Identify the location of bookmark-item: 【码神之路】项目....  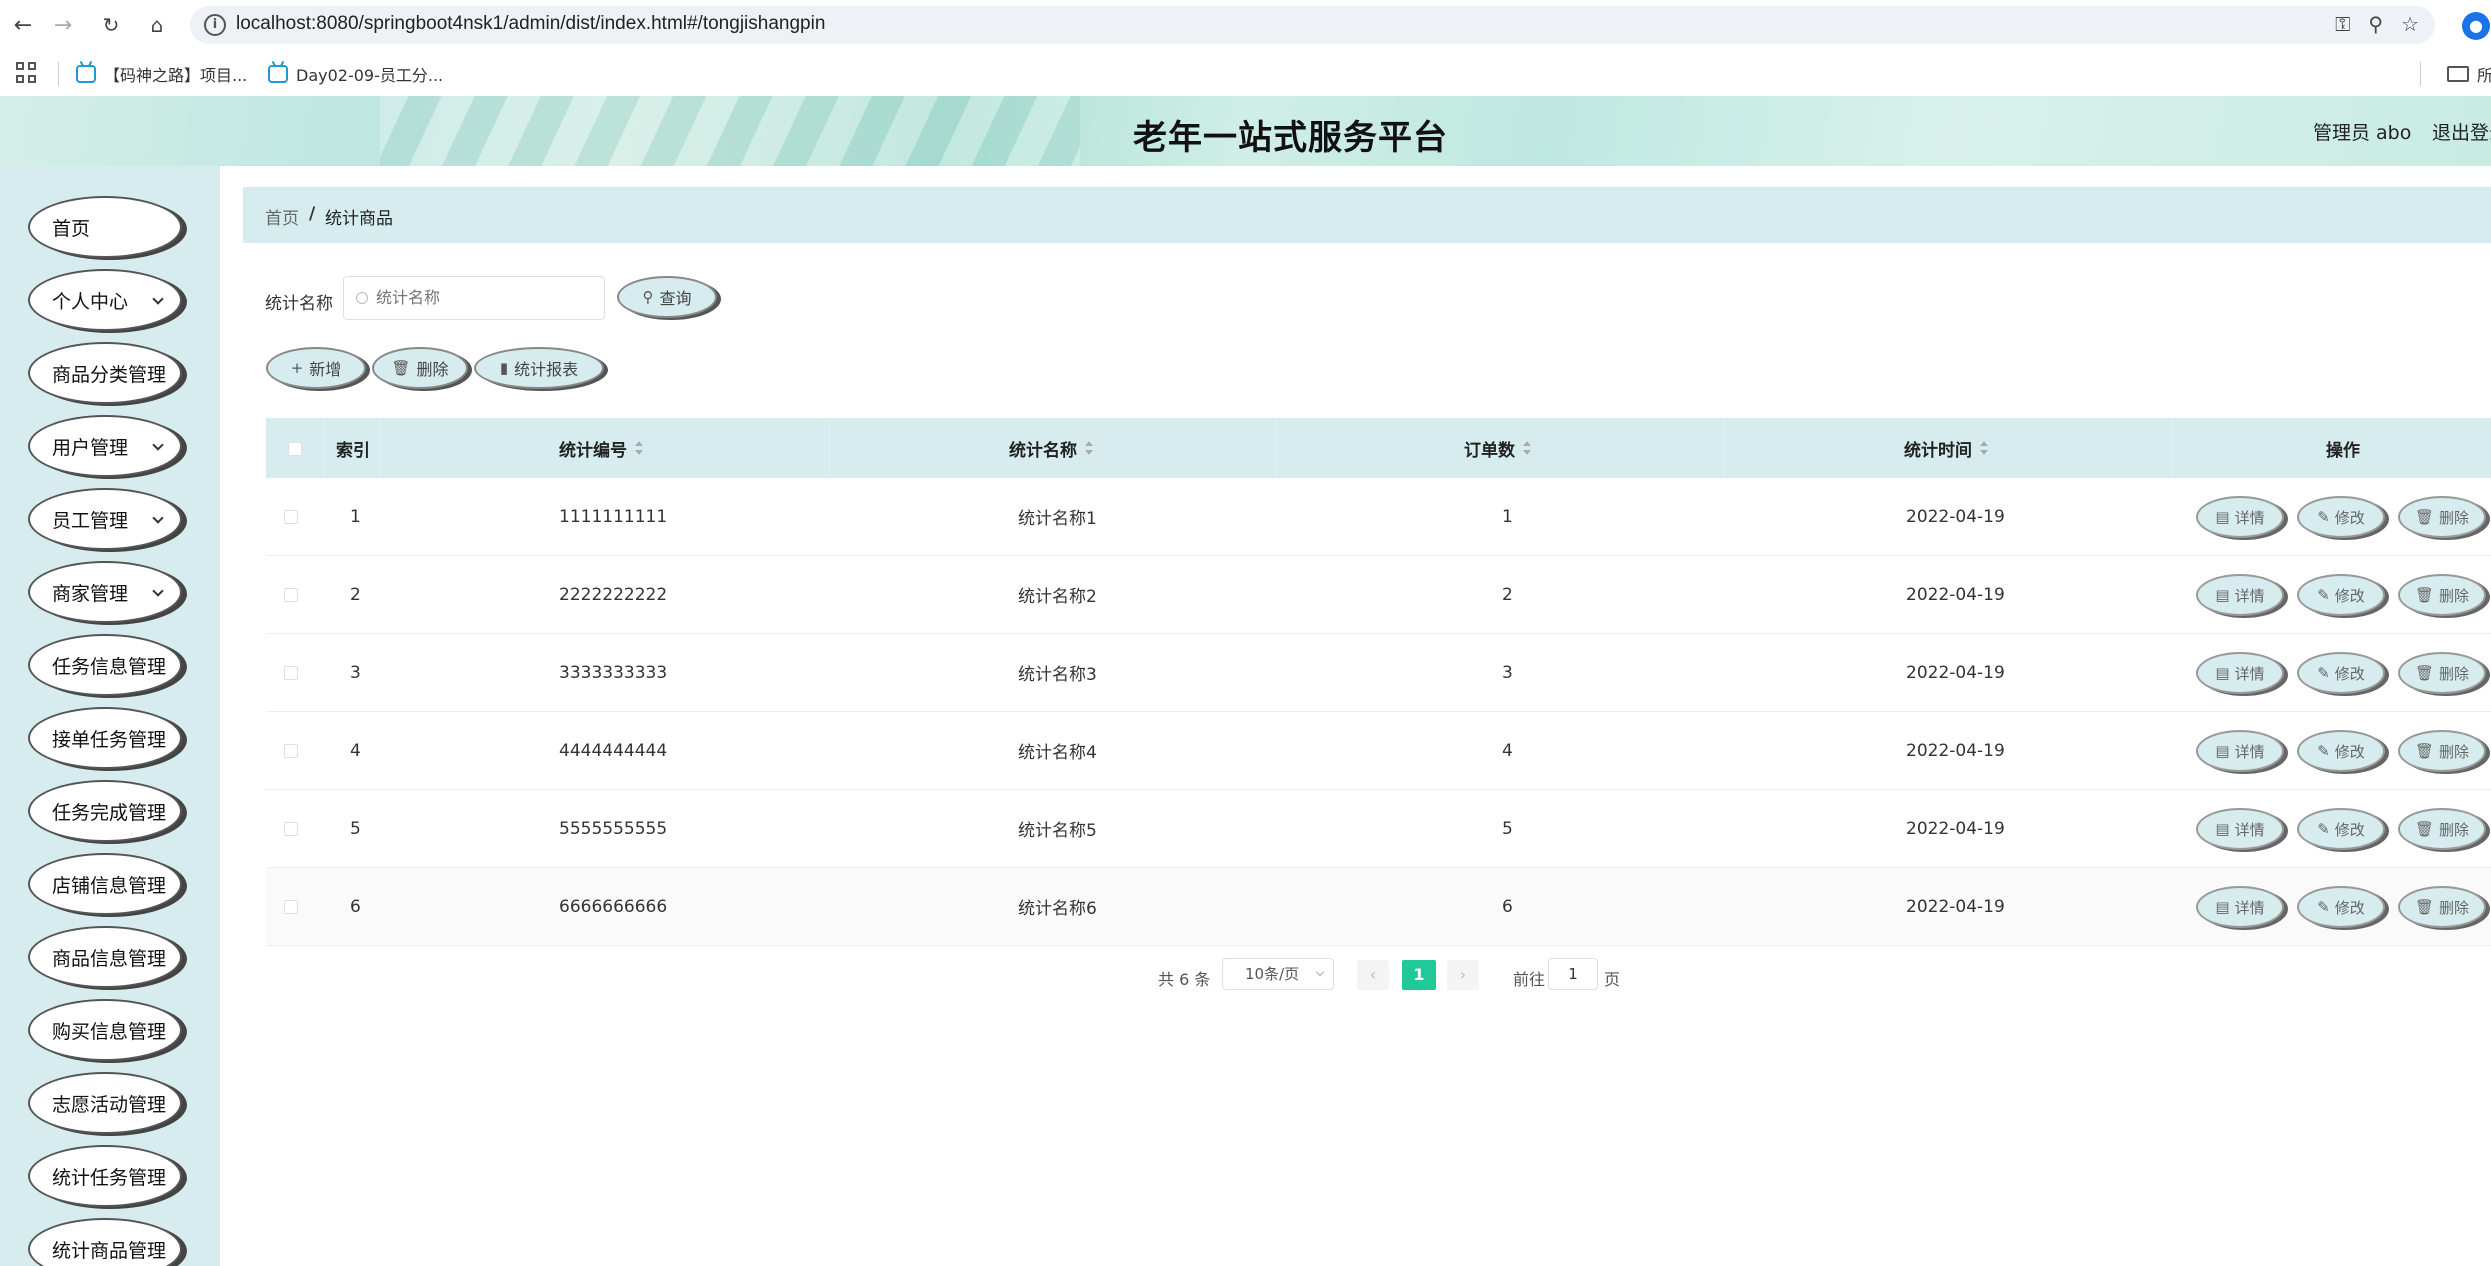
(161, 74).